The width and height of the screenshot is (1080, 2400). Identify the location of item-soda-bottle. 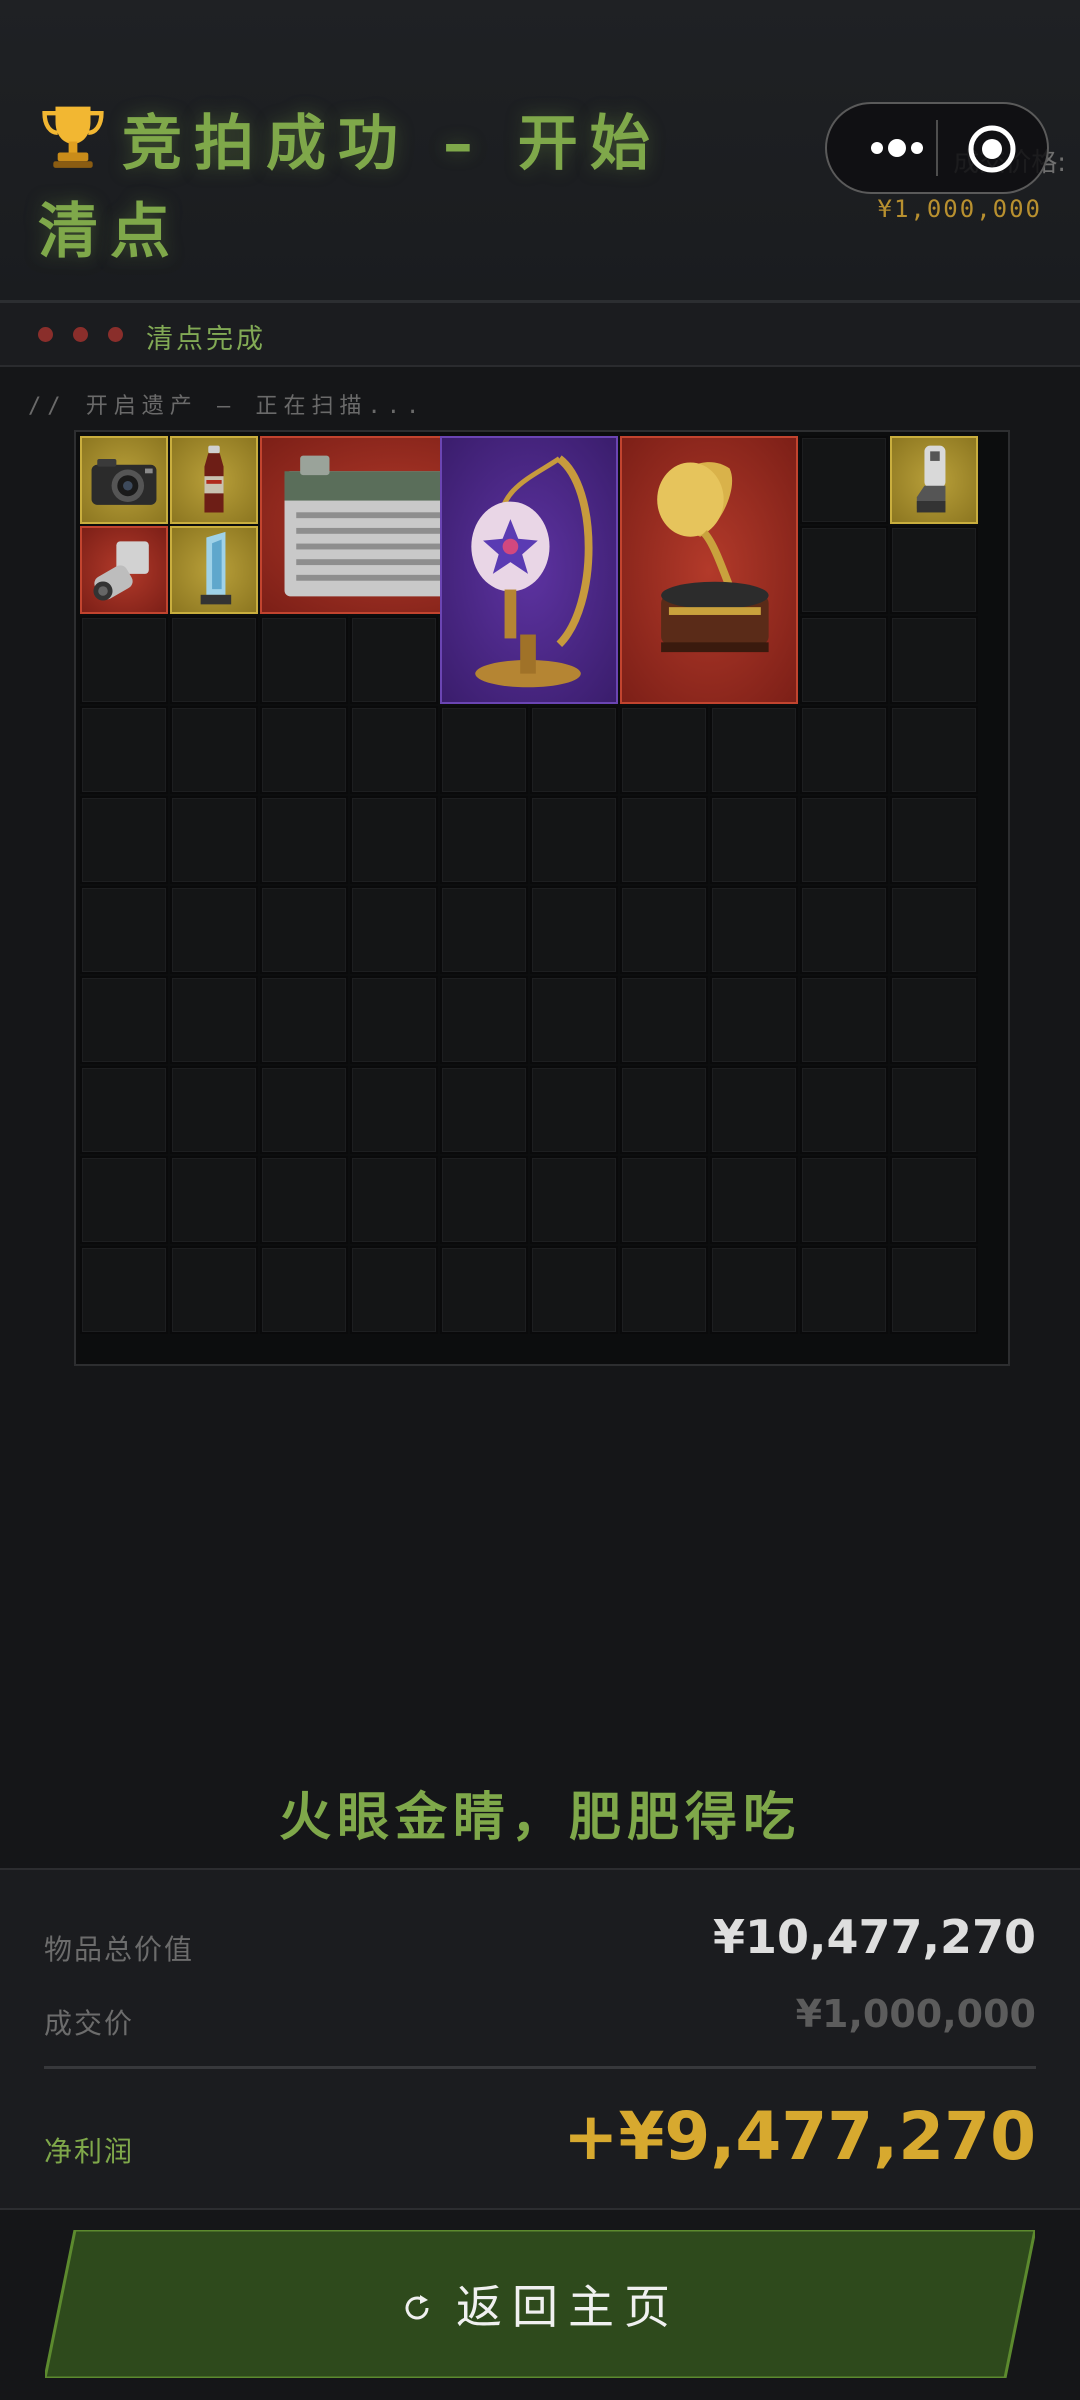
(214, 480).